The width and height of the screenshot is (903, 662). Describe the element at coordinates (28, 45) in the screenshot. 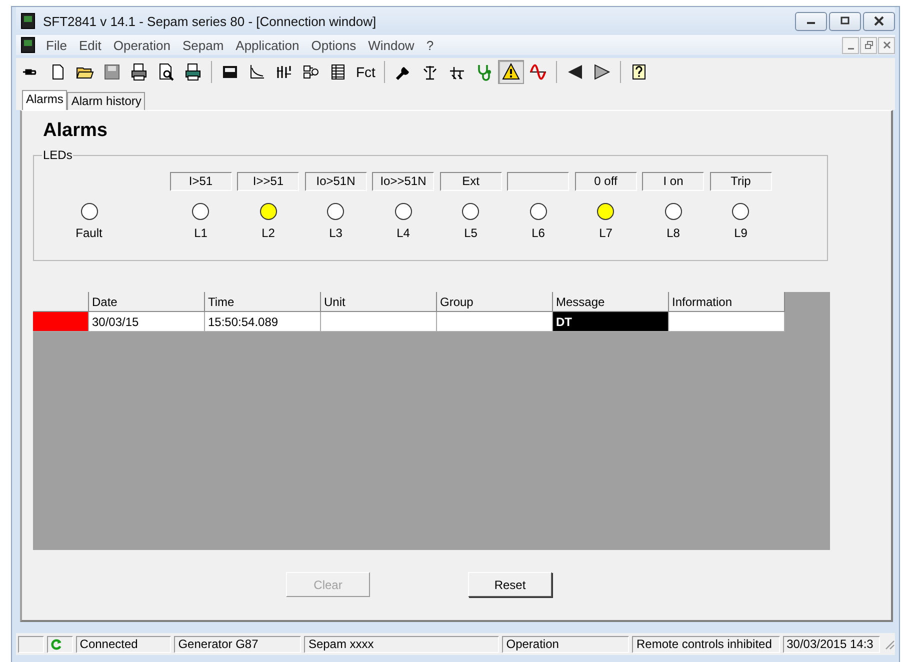

I see `document-icon` at that location.